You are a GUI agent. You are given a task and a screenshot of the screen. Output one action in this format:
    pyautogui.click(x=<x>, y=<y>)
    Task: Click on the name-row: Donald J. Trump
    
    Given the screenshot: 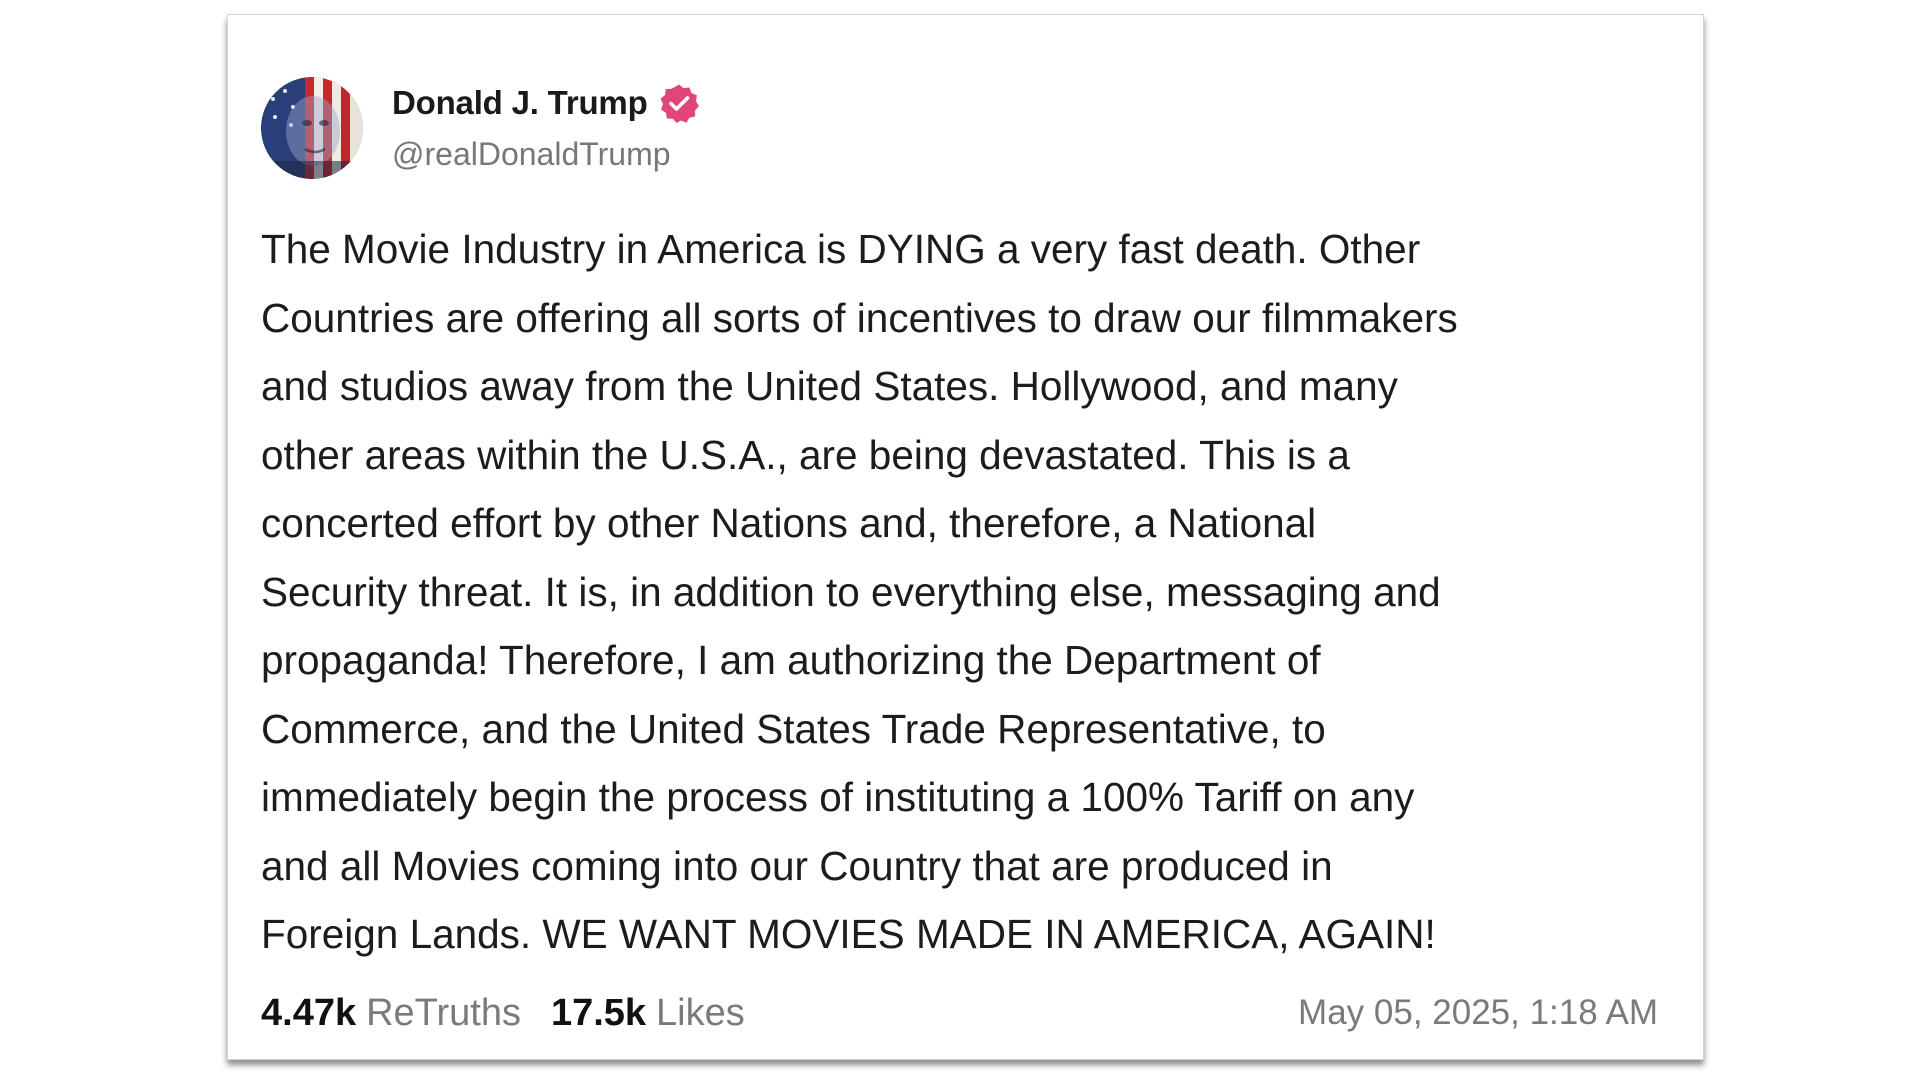 What is the action you would take?
    pyautogui.click(x=545, y=103)
    